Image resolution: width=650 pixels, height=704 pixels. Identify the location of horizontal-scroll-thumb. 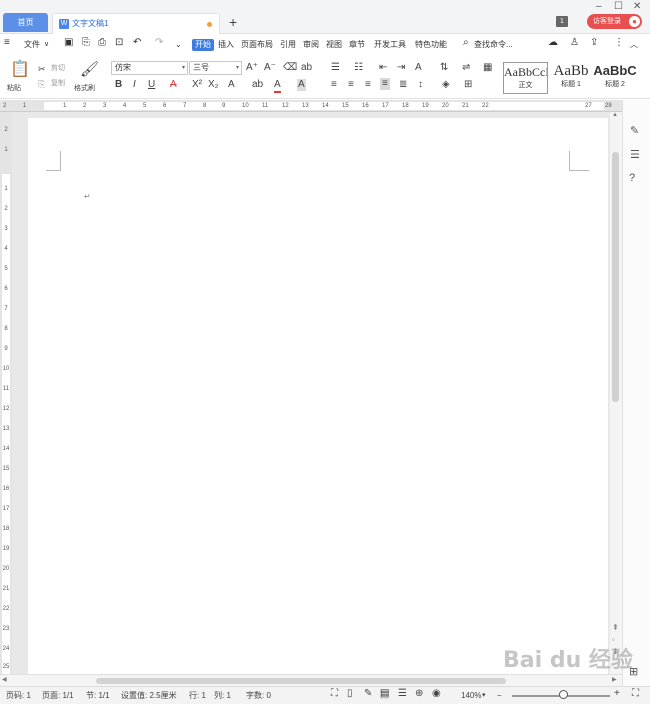
(301, 681).